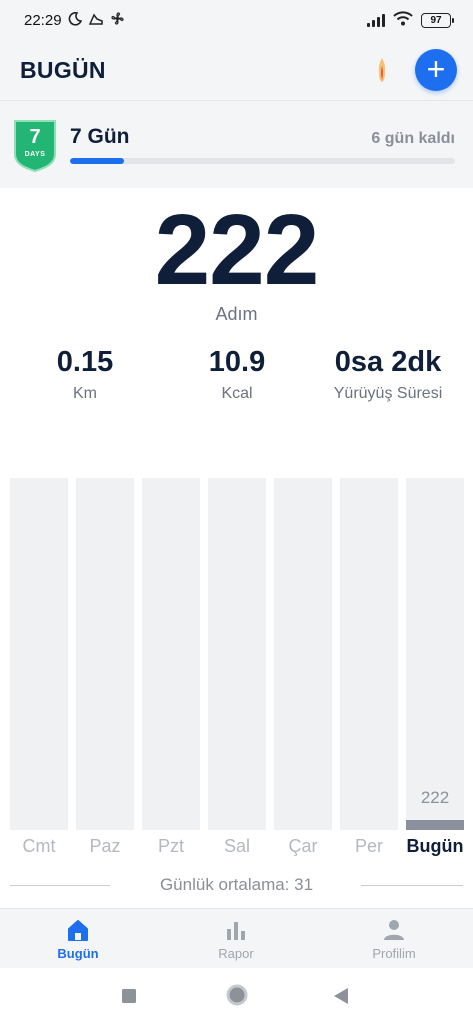 This screenshot has height=1024, width=473. I want to click on battery-icon: 97, so click(437, 20).